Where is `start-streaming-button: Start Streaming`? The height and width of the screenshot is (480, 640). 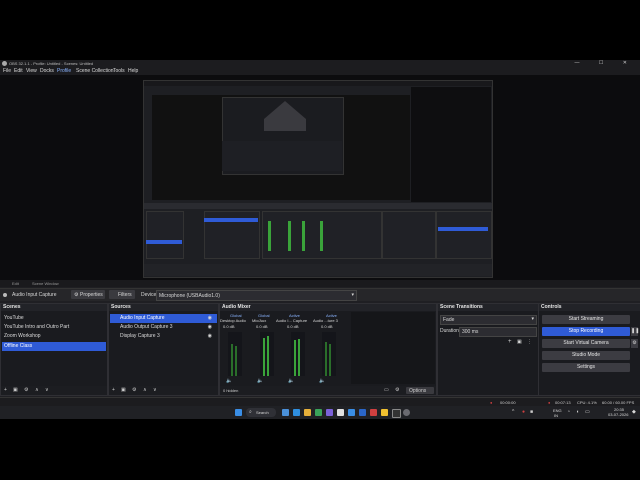
start-streaming-button: Start Streaming is located at coordinates (586, 319).